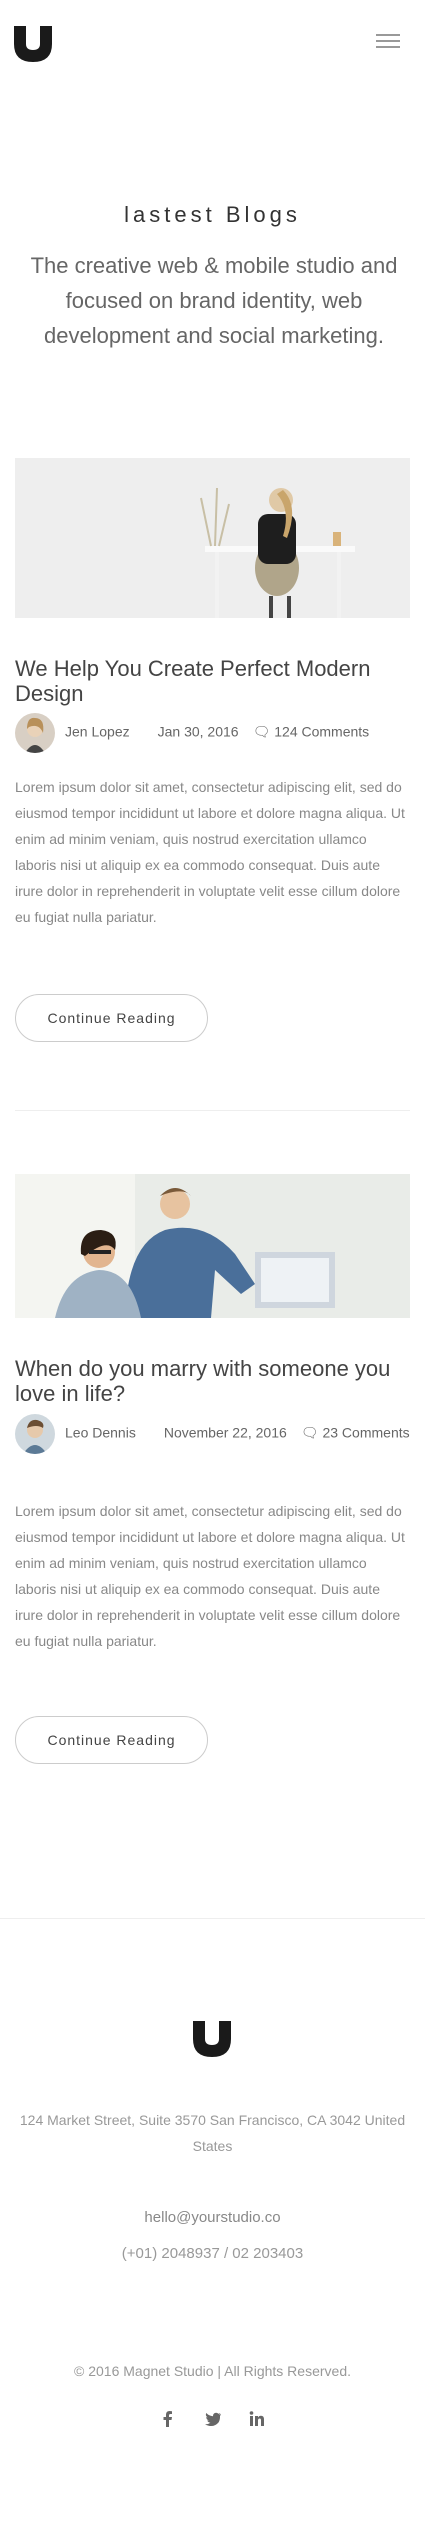  What do you see at coordinates (198, 731) in the screenshot?
I see `post-date: Jan 30, 2016` at bounding box center [198, 731].